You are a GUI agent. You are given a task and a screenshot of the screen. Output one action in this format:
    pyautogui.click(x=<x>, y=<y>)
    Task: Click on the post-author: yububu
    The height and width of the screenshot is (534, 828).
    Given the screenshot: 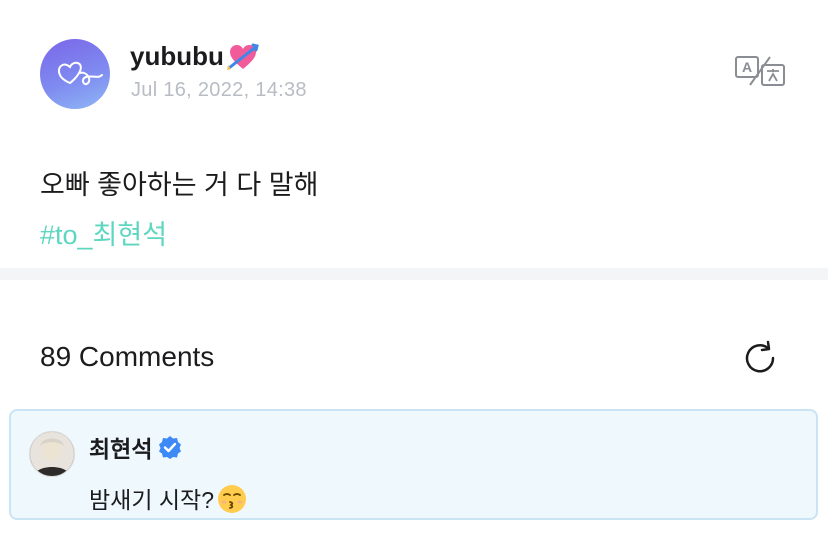 What is the action you would take?
    pyautogui.click(x=195, y=56)
    